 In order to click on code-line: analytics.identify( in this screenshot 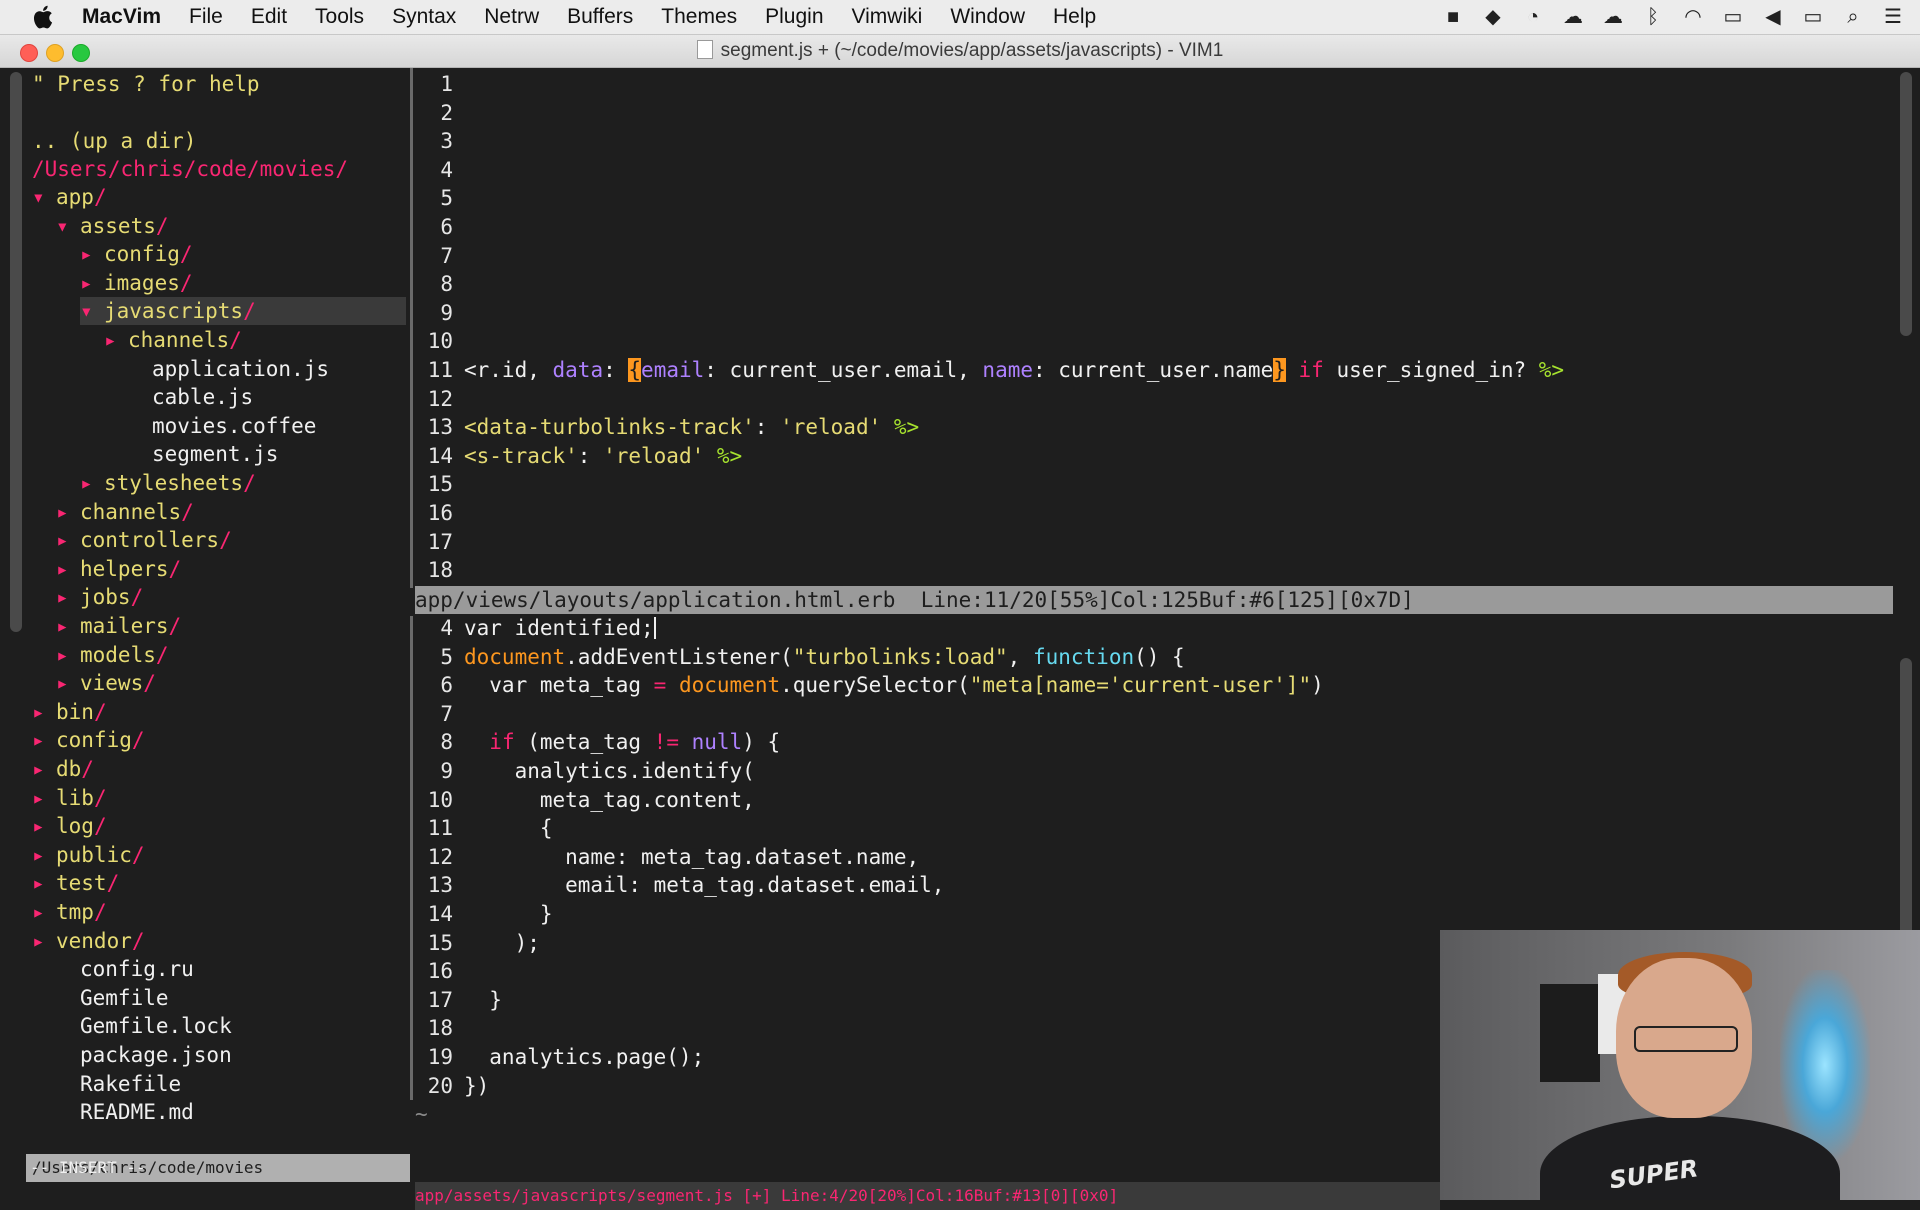, I will do `click(609, 771)`.